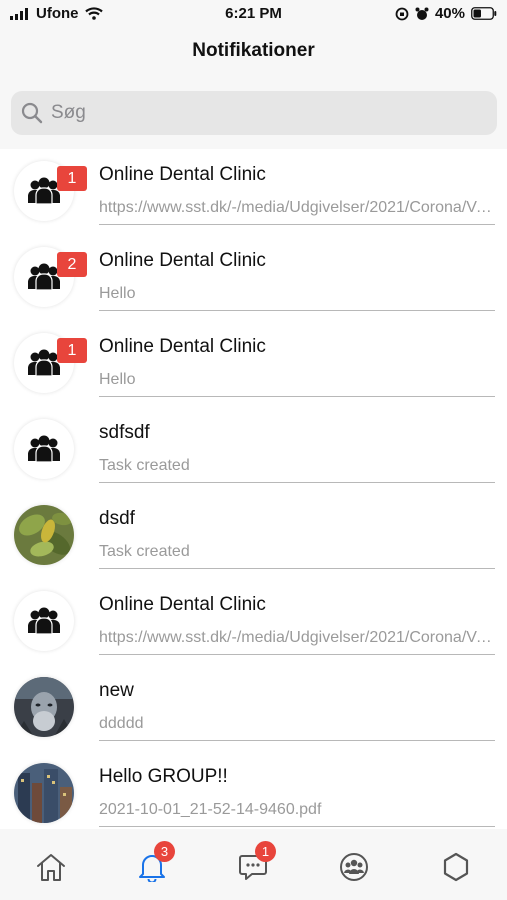 The image size is (507, 900). I want to click on battery-percent: 40%, so click(449, 13).